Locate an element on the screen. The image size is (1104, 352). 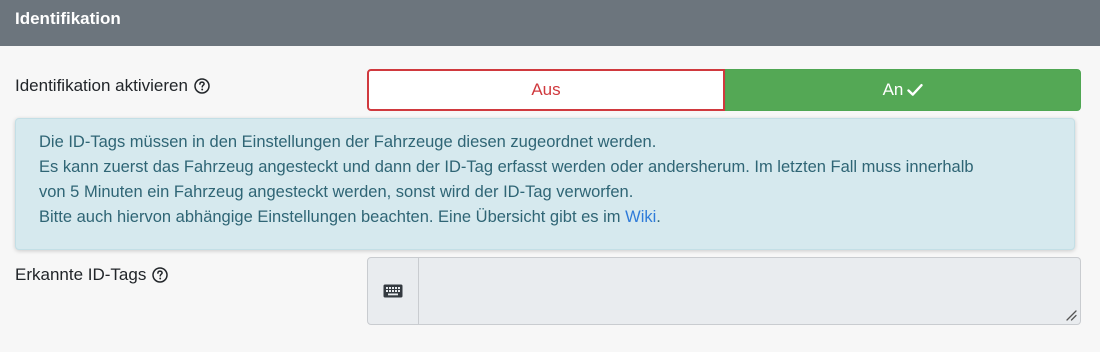
card-header: Identifikation is located at coordinates (550, 23).